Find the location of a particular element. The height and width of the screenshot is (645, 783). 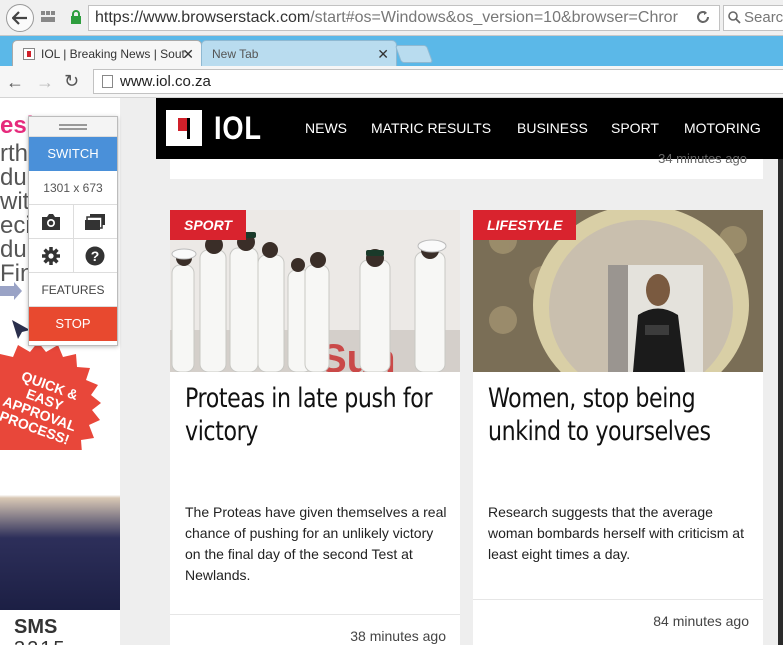

widget-icon-row is located at coordinates (73, 222).